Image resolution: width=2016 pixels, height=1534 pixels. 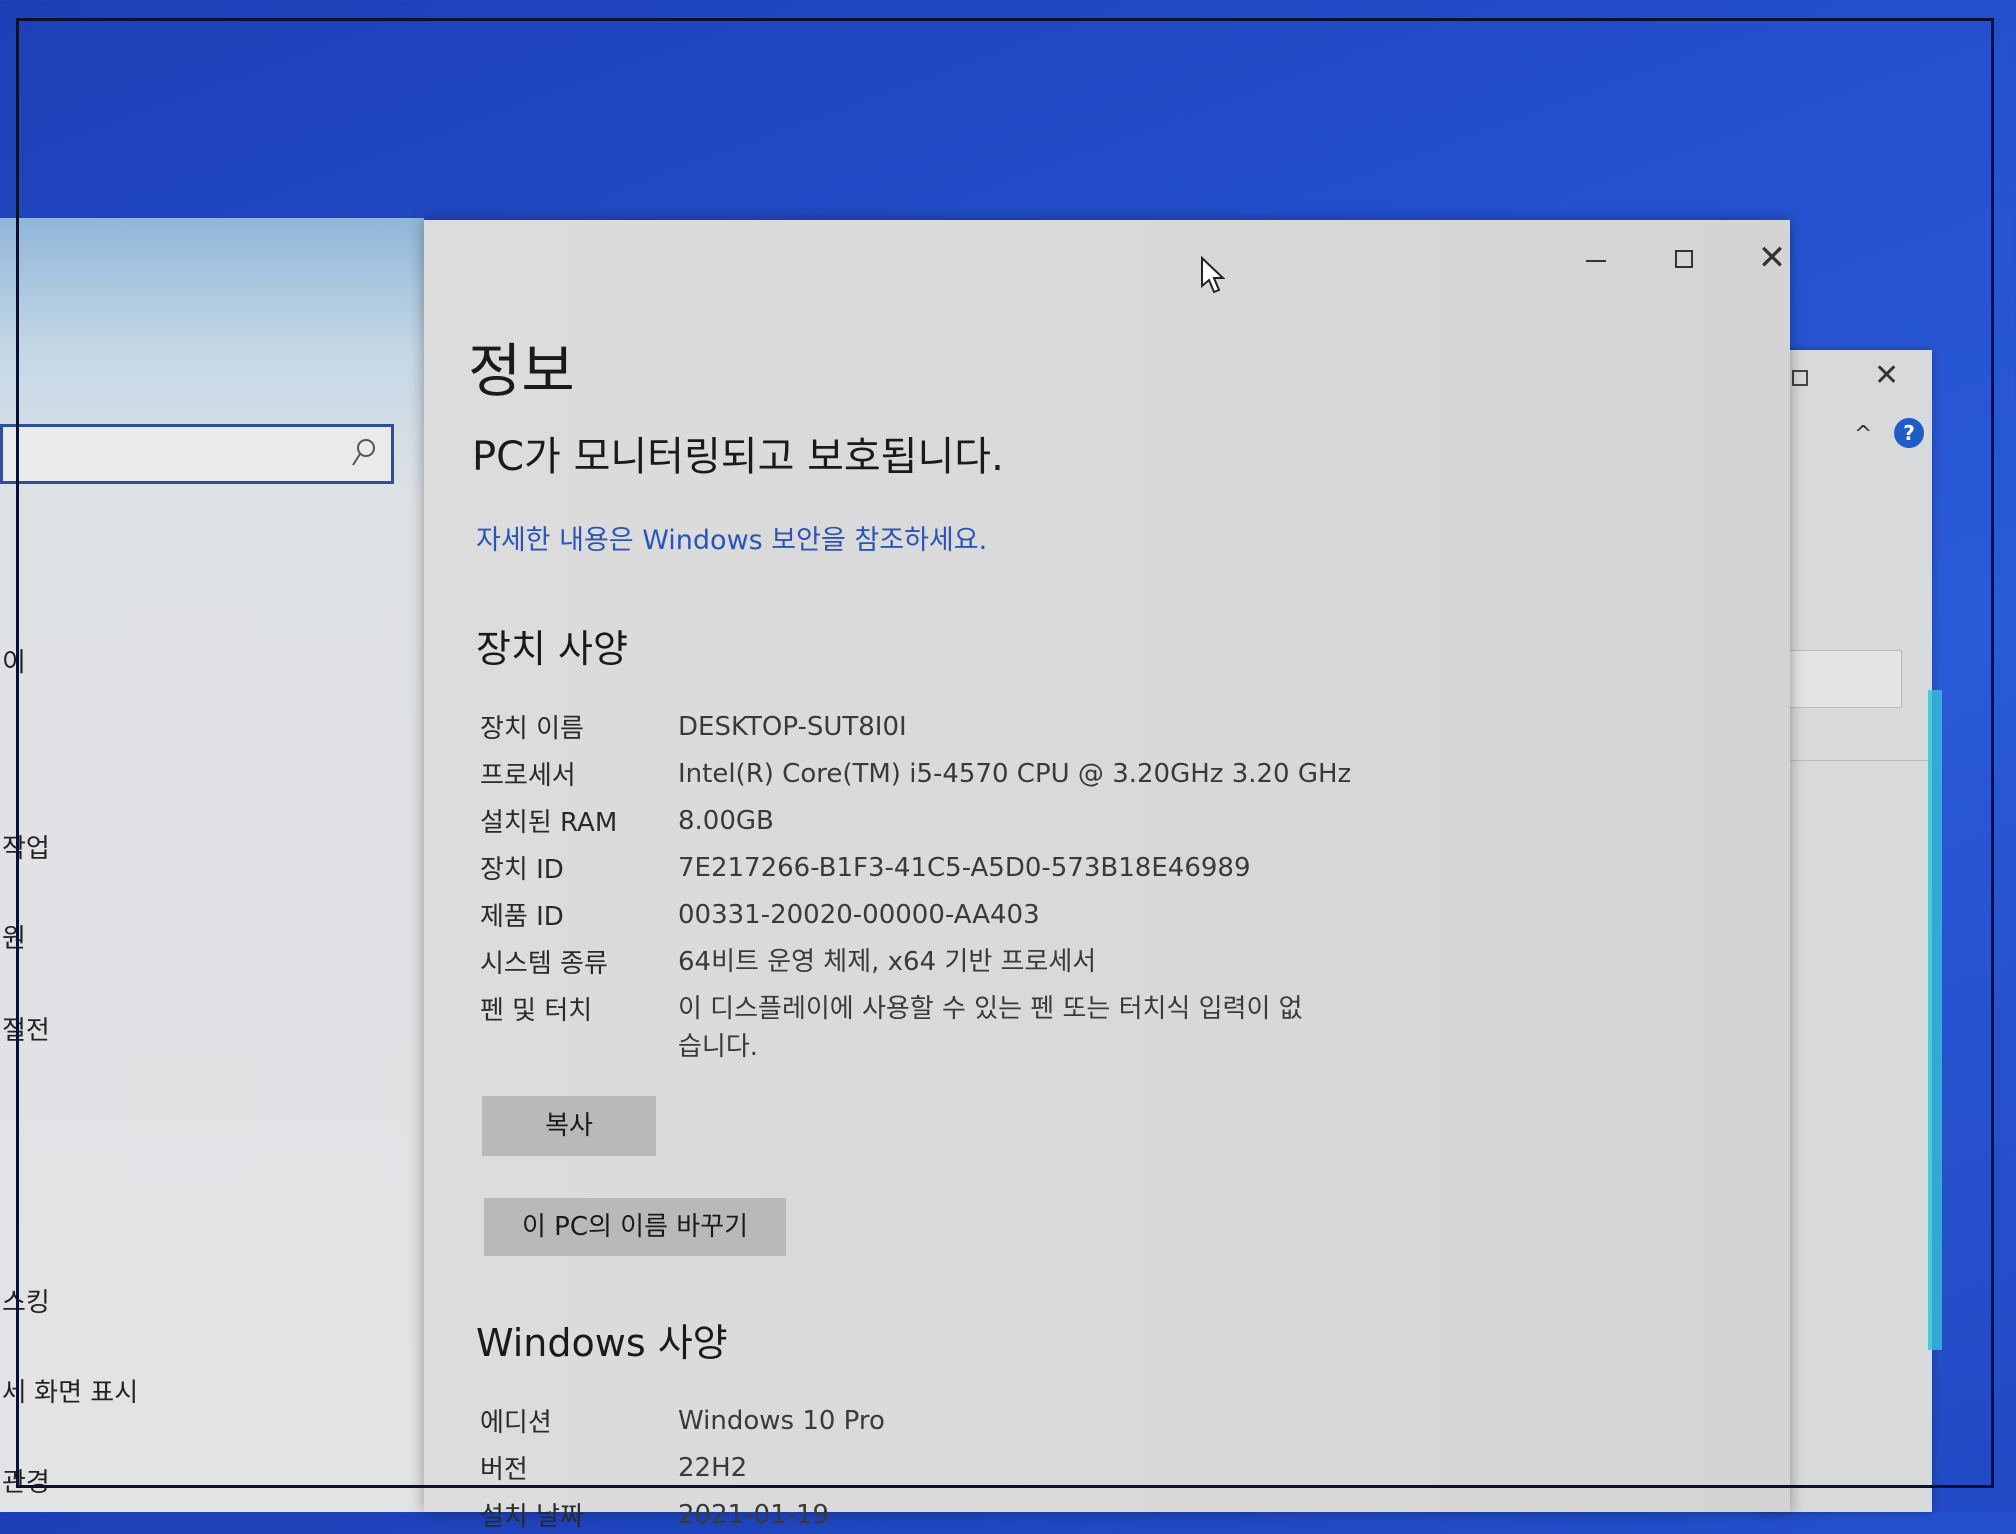 What do you see at coordinates (549, 823) in the screenshot?
I see `spec-label: 설치된 RAM` at bounding box center [549, 823].